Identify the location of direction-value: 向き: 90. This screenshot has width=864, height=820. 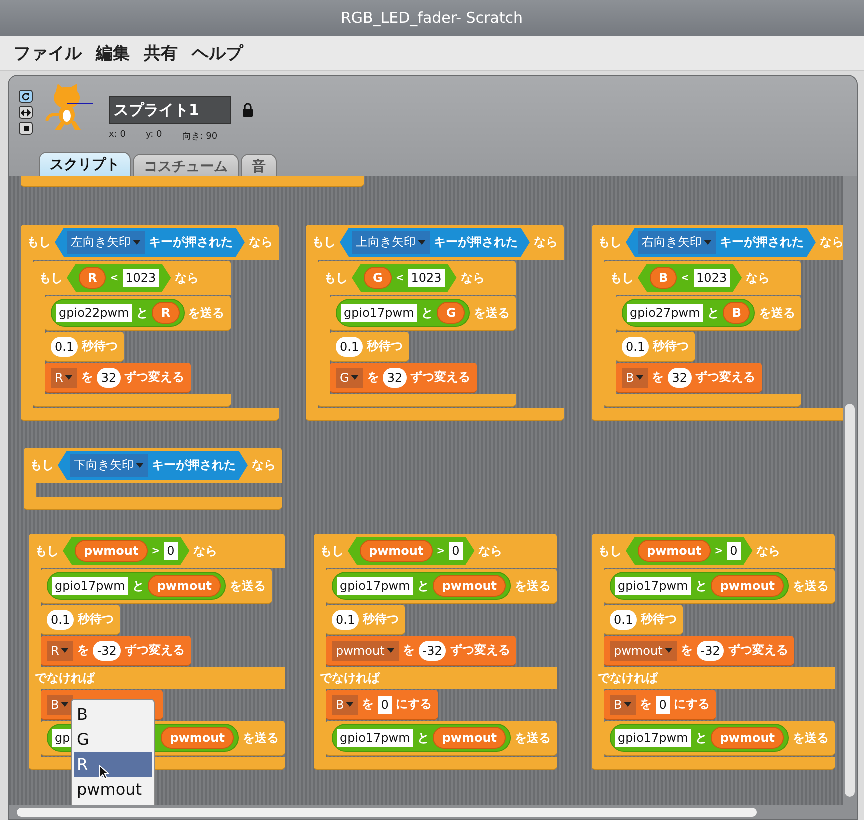
(200, 136).